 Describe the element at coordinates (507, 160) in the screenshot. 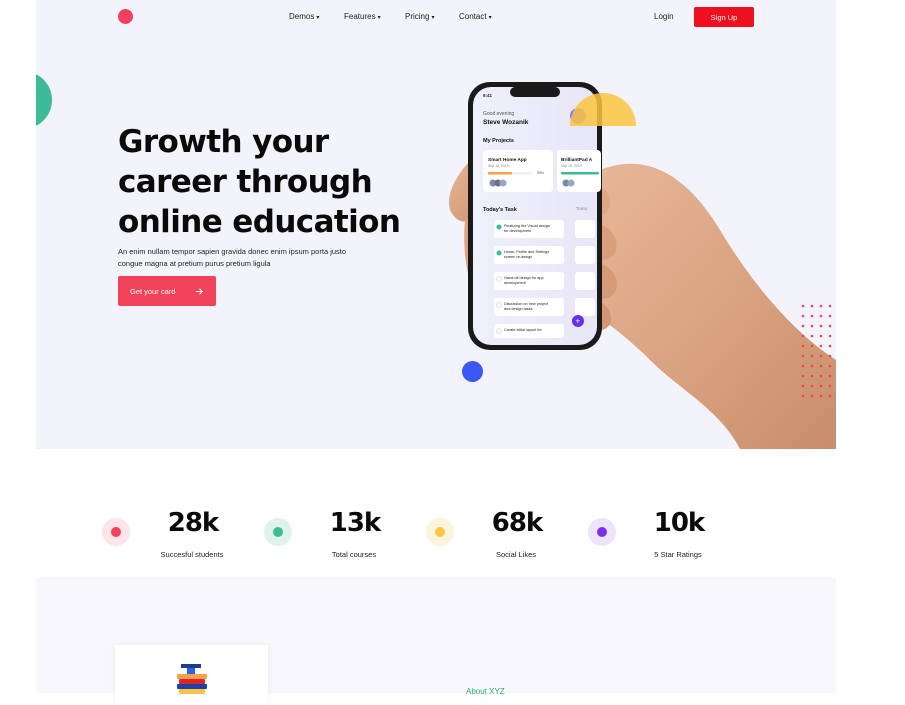

I see `phone-project-1: Smart Home App` at that location.